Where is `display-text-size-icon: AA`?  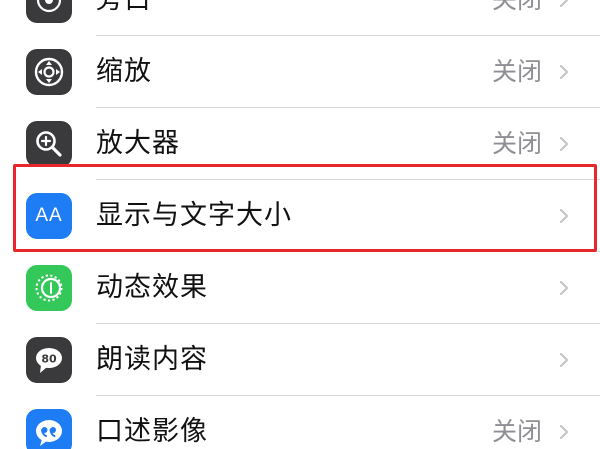 display-text-size-icon: AA is located at coordinates (49, 216).